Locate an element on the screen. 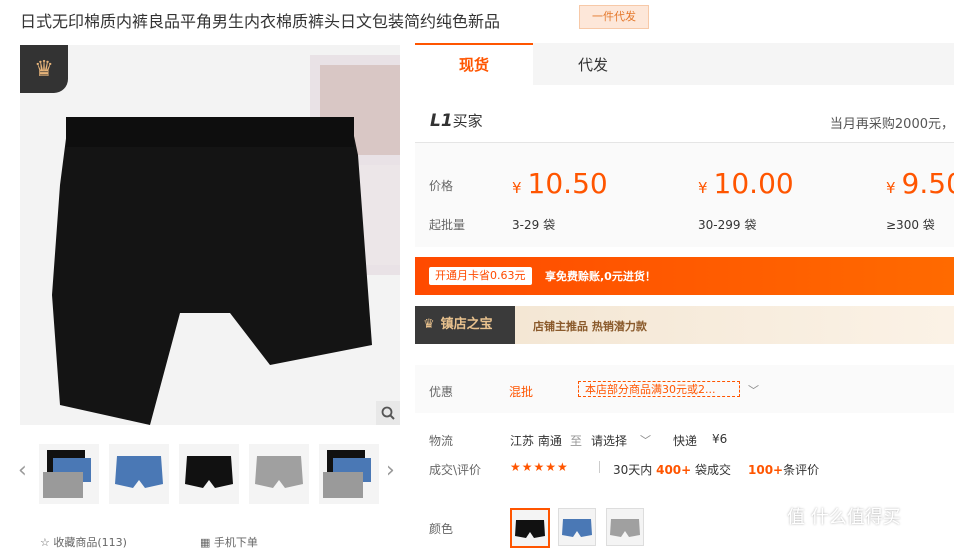 This screenshot has height=550, width=954. qr-icon: ▦ is located at coordinates (207, 542).